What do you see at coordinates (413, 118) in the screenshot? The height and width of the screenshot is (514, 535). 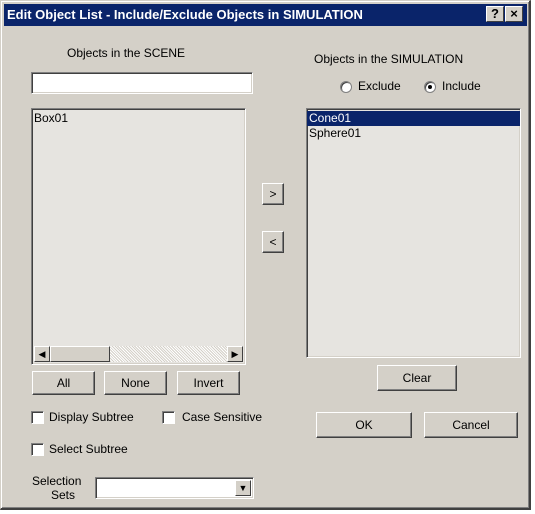 I see `list-item: Cone01` at bounding box center [413, 118].